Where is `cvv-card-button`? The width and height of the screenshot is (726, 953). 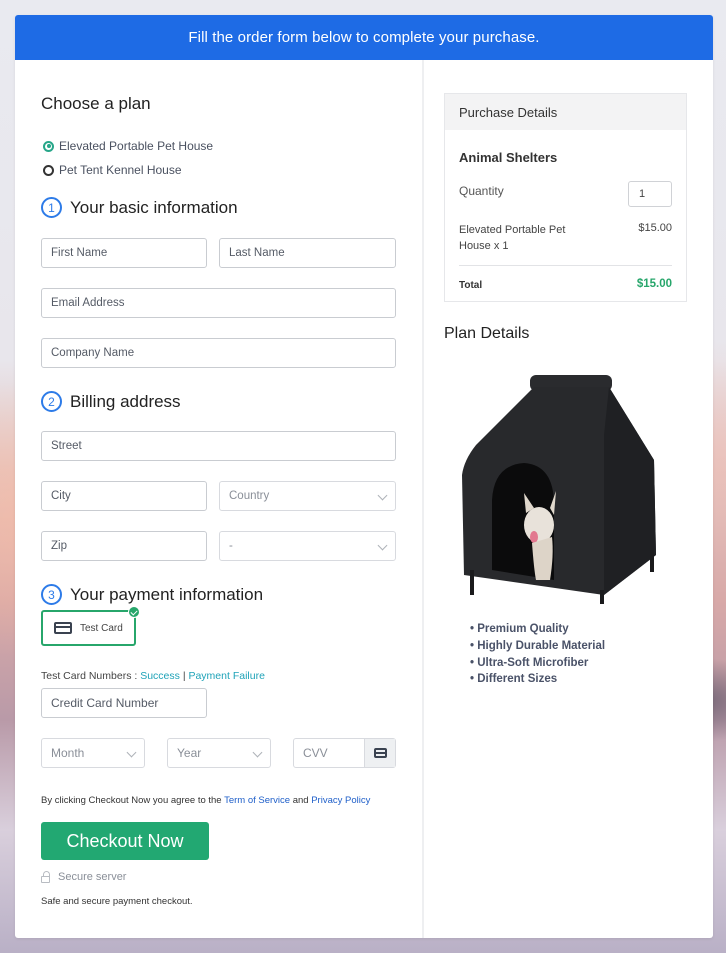 cvv-card-button is located at coordinates (379, 753).